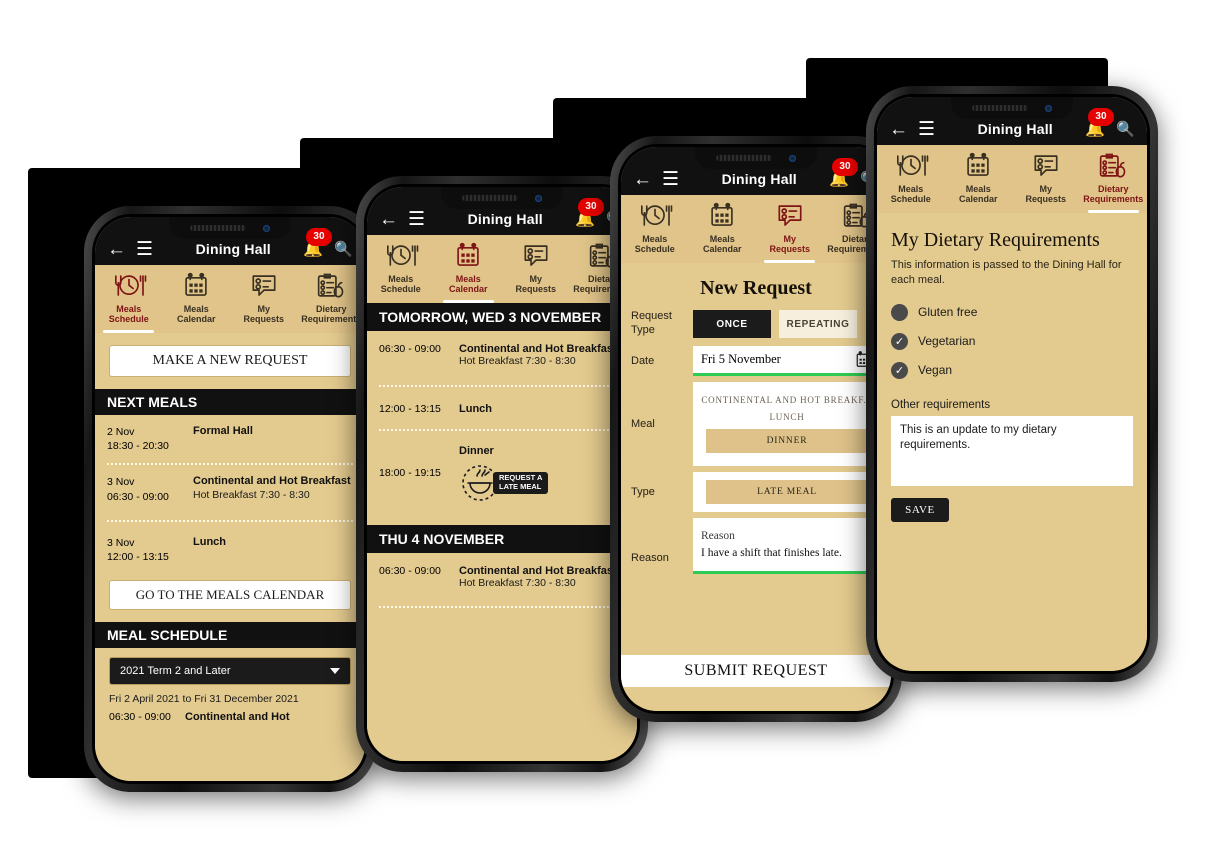  What do you see at coordinates (502, 409) in the screenshot?
I see `list-item: 12:00 - 13:15 Lunch` at bounding box center [502, 409].